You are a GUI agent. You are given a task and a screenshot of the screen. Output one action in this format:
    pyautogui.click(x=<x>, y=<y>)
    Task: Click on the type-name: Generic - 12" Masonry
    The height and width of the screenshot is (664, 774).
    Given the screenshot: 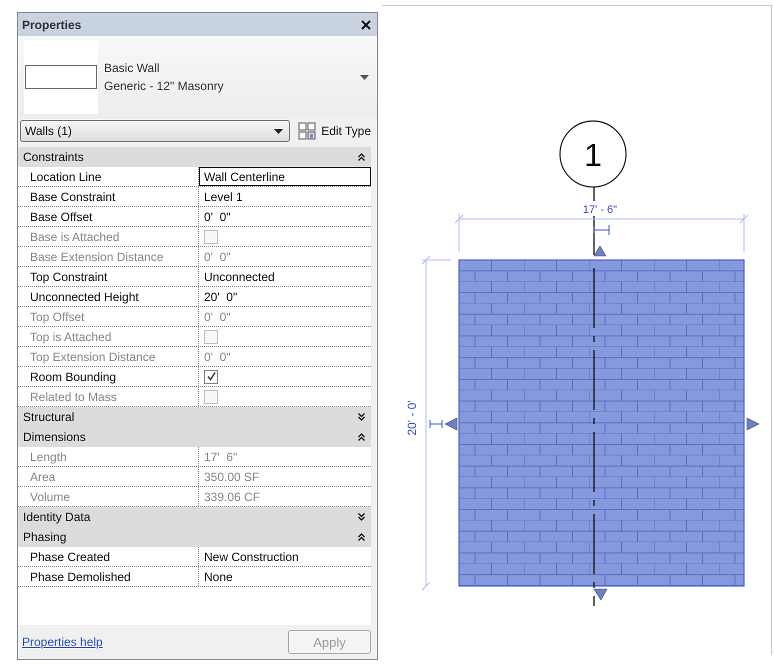 What is the action you would take?
    pyautogui.click(x=164, y=86)
    